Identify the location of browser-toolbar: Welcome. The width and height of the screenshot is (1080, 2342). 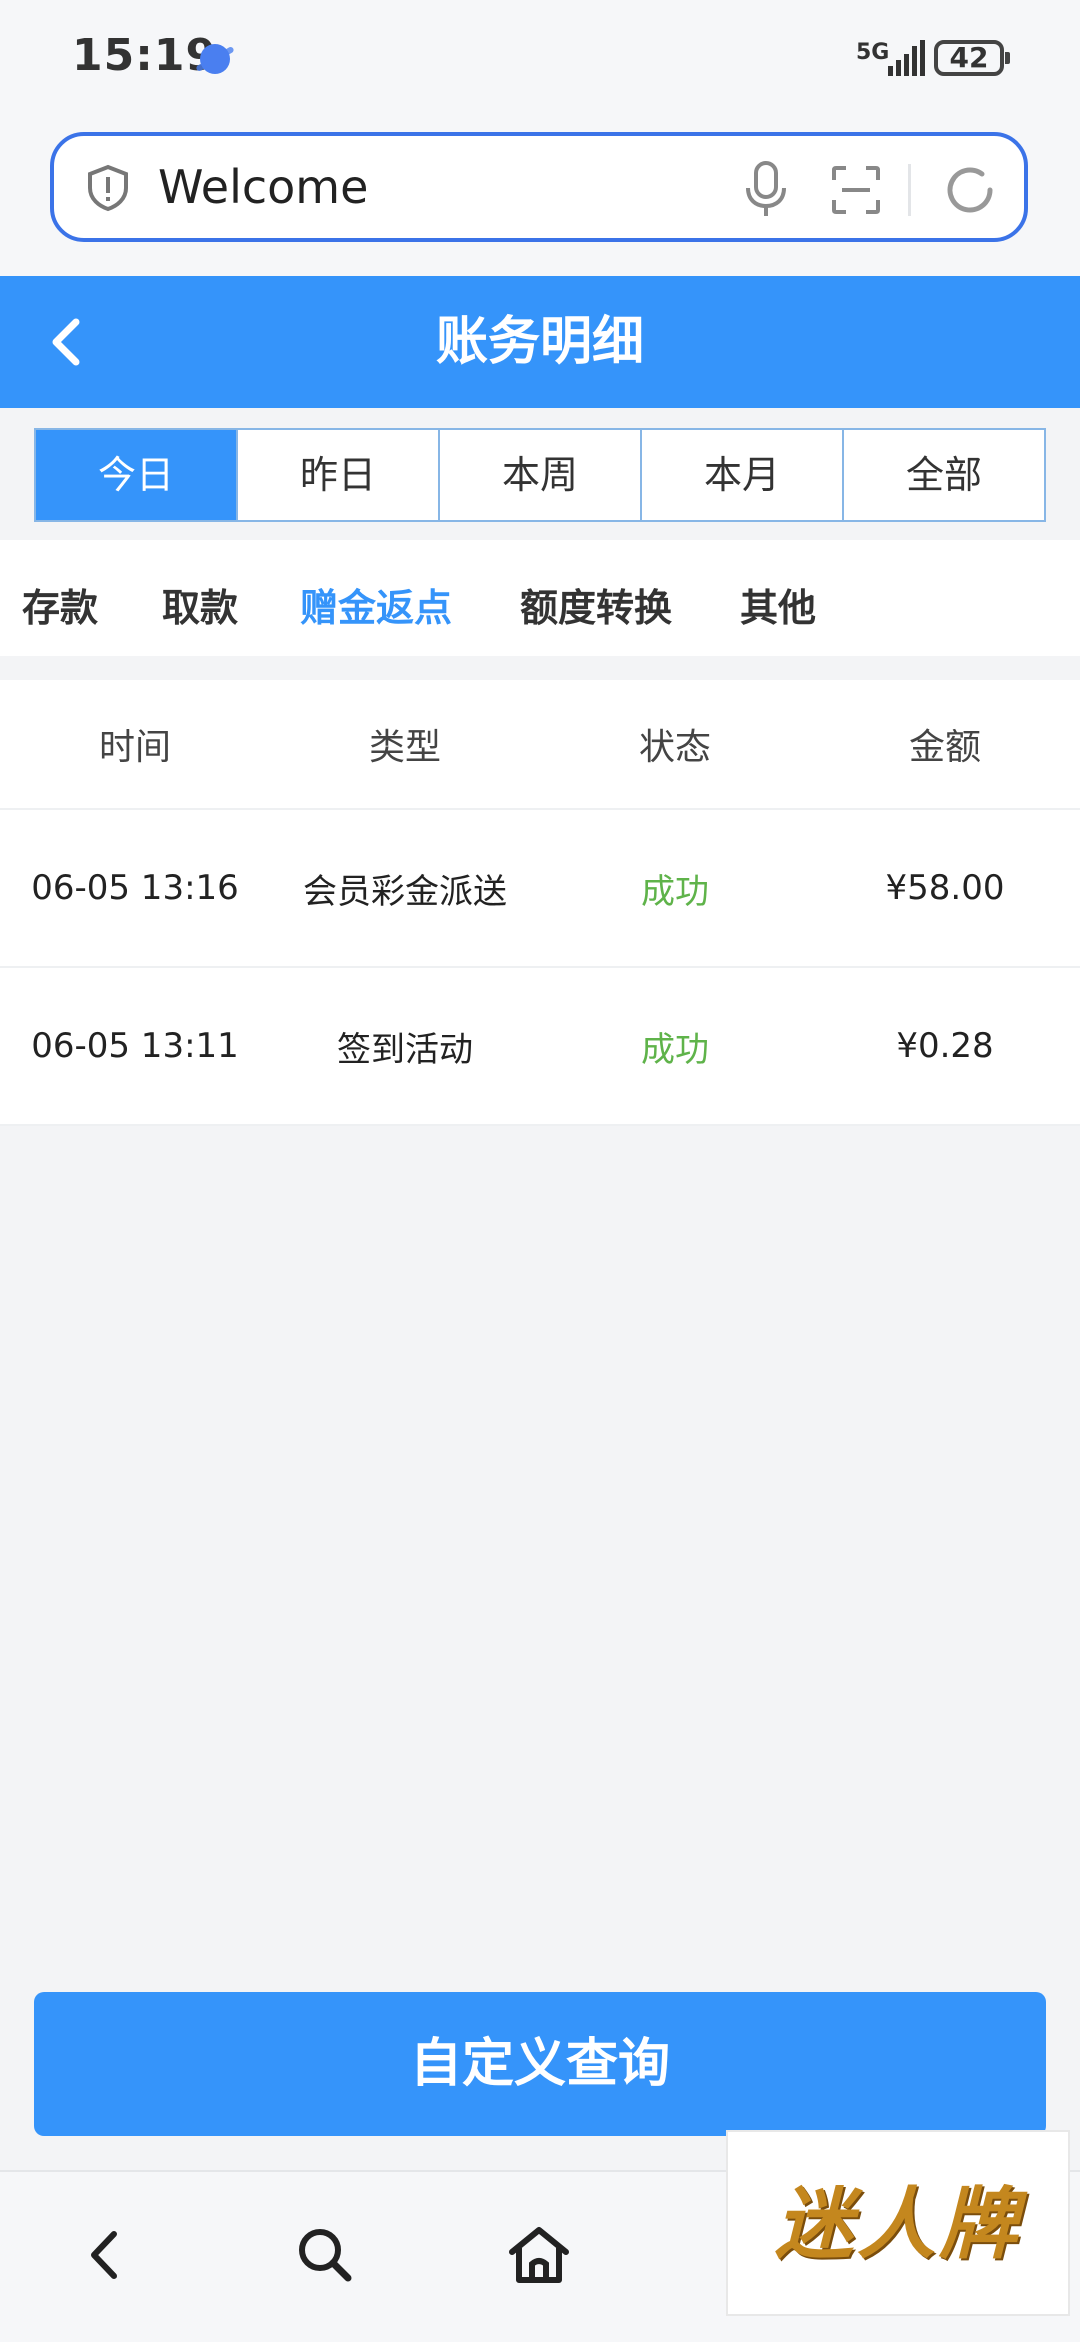
(540, 198).